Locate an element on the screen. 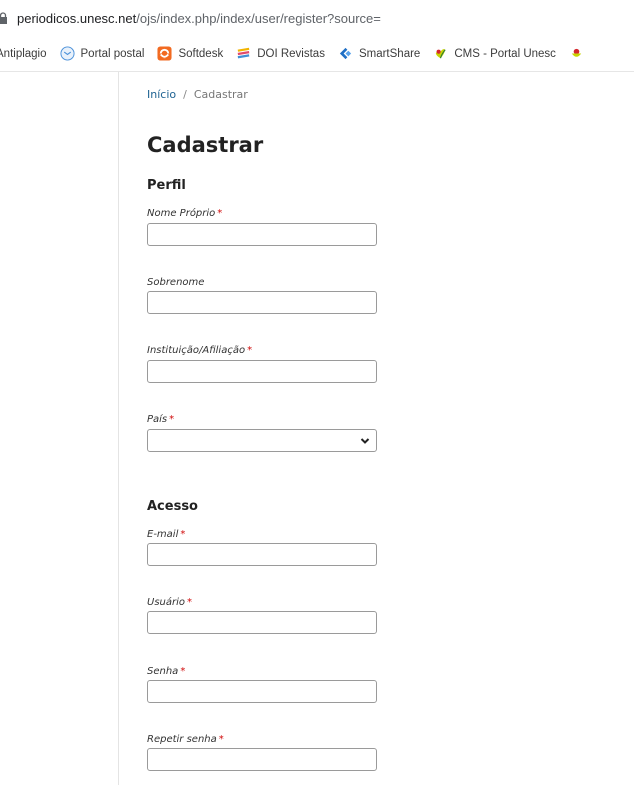 Image resolution: width=634 pixels, height=785 pixels. label-nome-proprio: Nome Próprio * is located at coordinates (185, 213).